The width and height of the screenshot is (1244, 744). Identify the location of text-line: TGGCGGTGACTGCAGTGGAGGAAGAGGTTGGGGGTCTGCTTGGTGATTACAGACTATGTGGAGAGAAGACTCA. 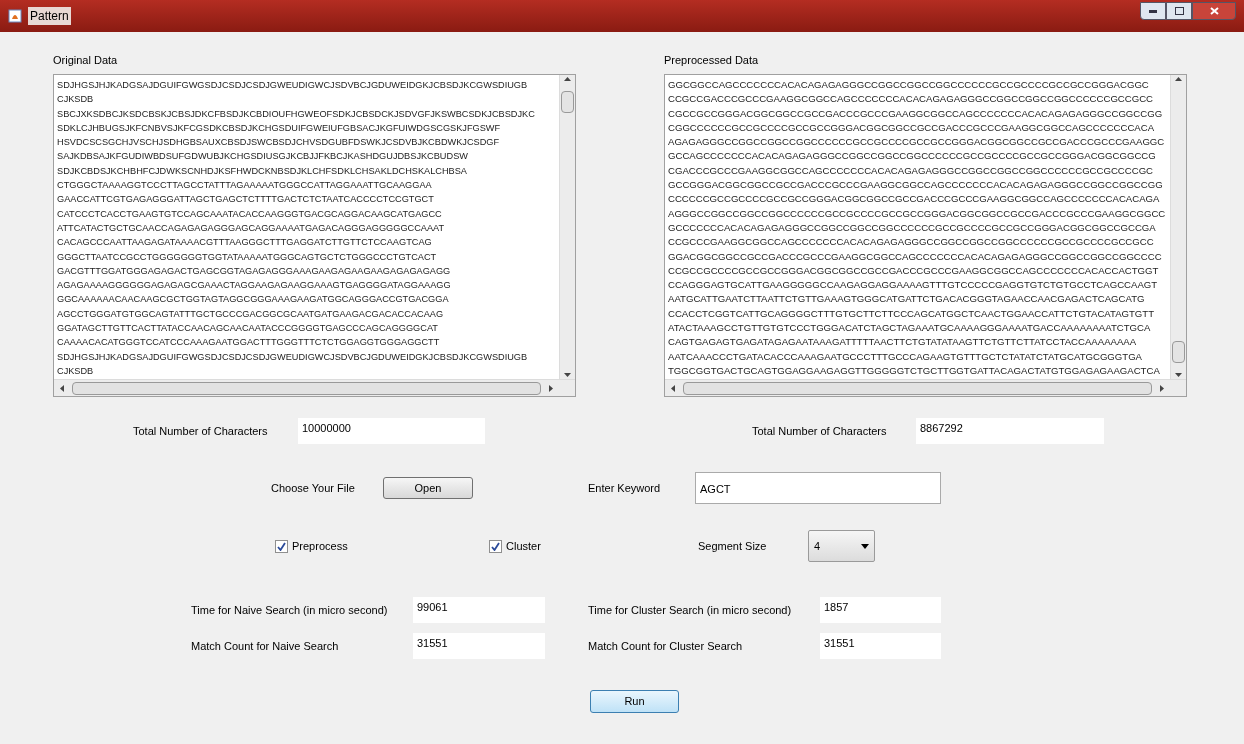
(914, 370).